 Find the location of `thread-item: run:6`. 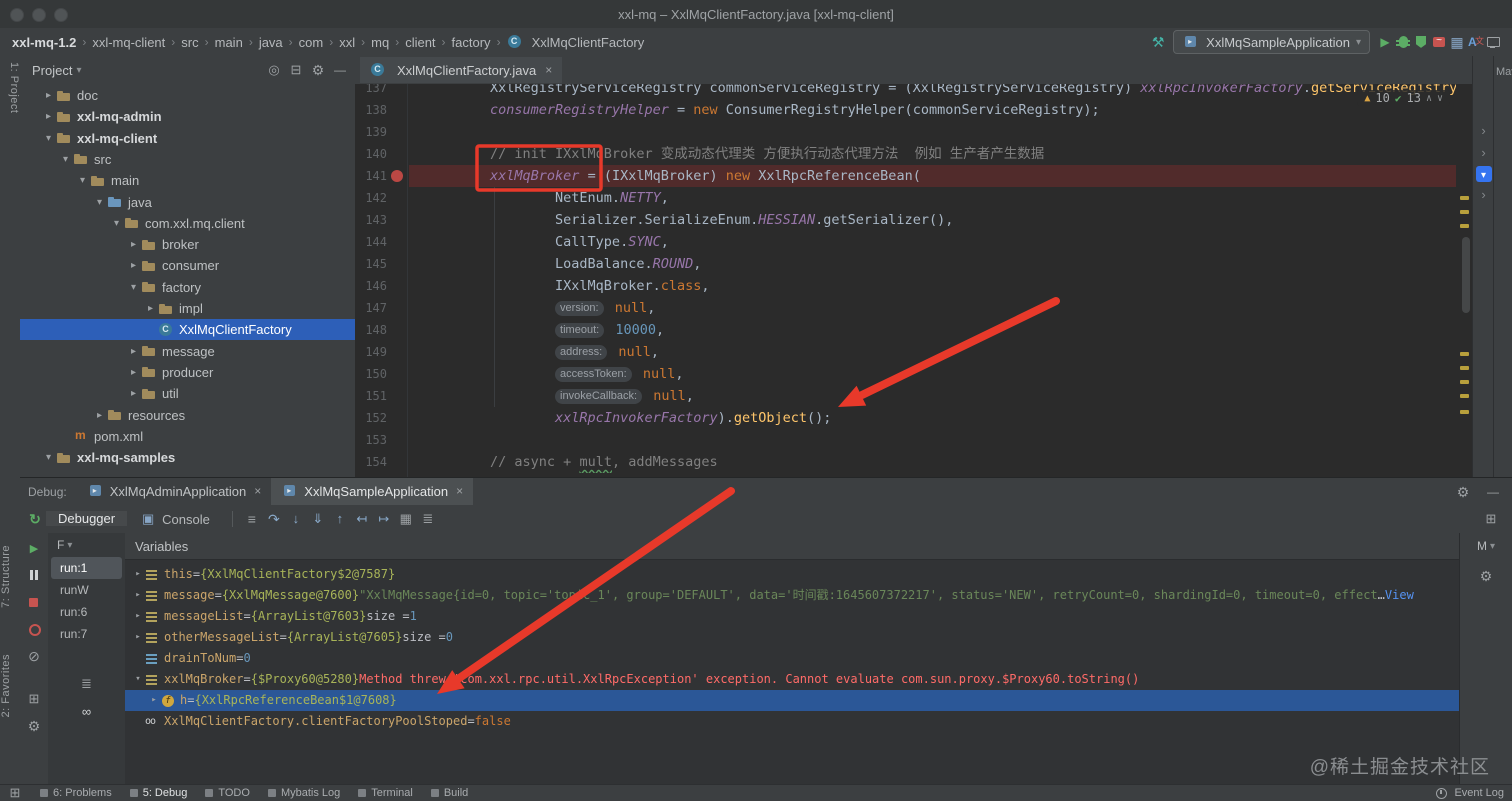

thread-item: run:6 is located at coordinates (86, 612).